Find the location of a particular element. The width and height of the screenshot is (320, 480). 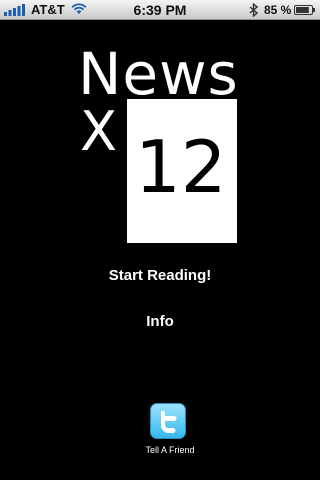

battery-icon is located at coordinates (304, 10).